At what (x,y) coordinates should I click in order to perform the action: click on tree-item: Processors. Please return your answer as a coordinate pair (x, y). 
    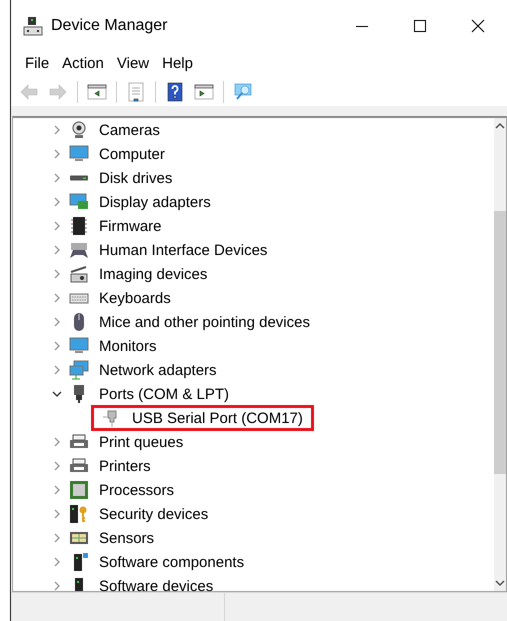
    Looking at the image, I should click on (136, 490).